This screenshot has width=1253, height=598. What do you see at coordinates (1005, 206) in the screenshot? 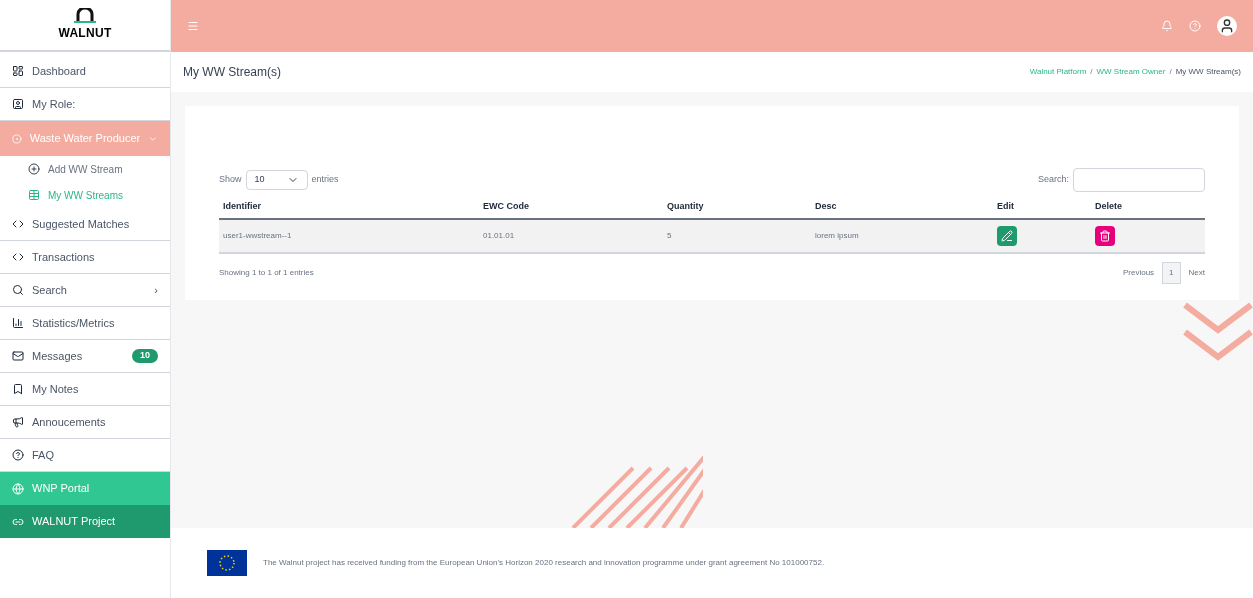
I see `column-header: Edit` at bounding box center [1005, 206].